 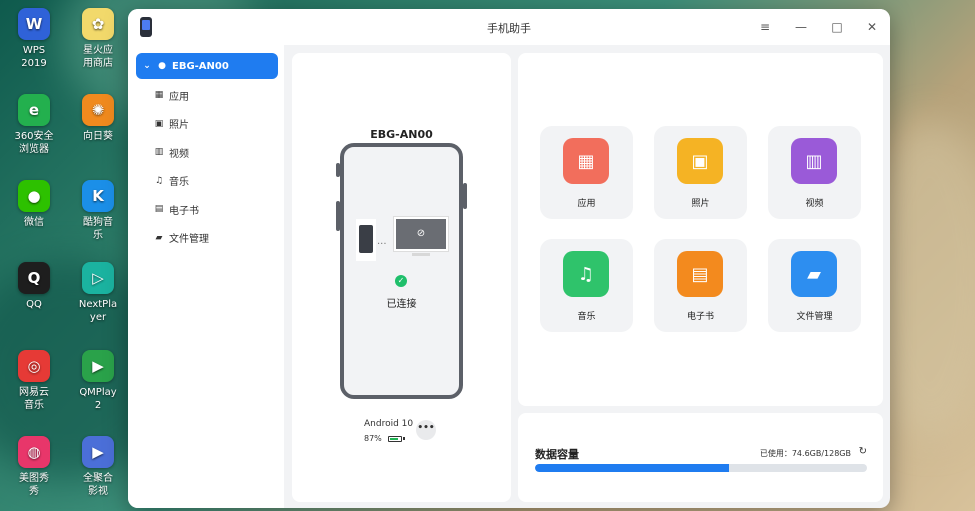 I want to click on sidebar-item-icon: ▣, so click(x=159, y=123).